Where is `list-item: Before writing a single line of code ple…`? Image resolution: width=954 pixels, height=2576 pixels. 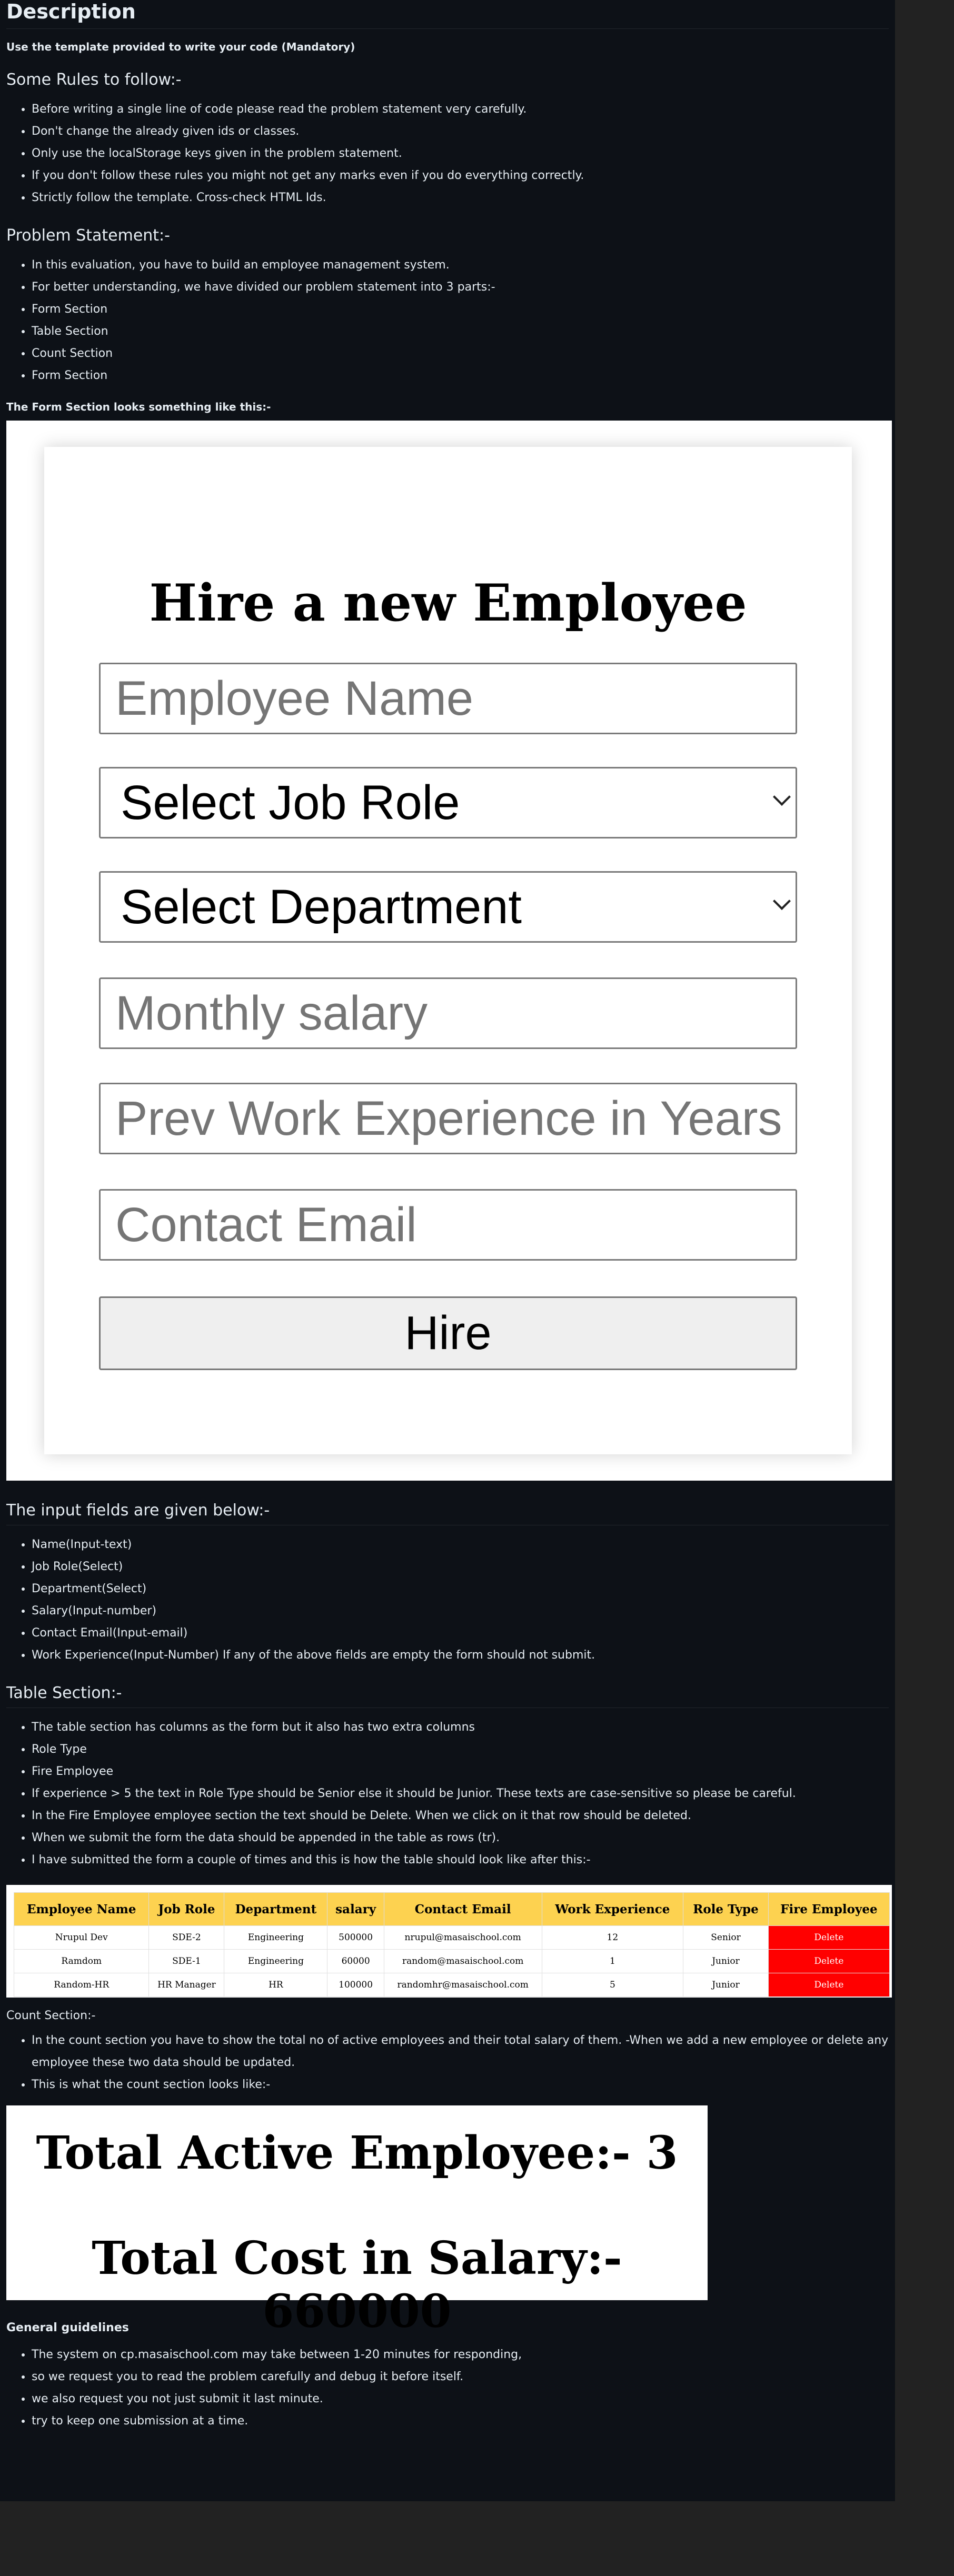 list-item: Before writing a single line of code ple… is located at coordinates (460, 110).